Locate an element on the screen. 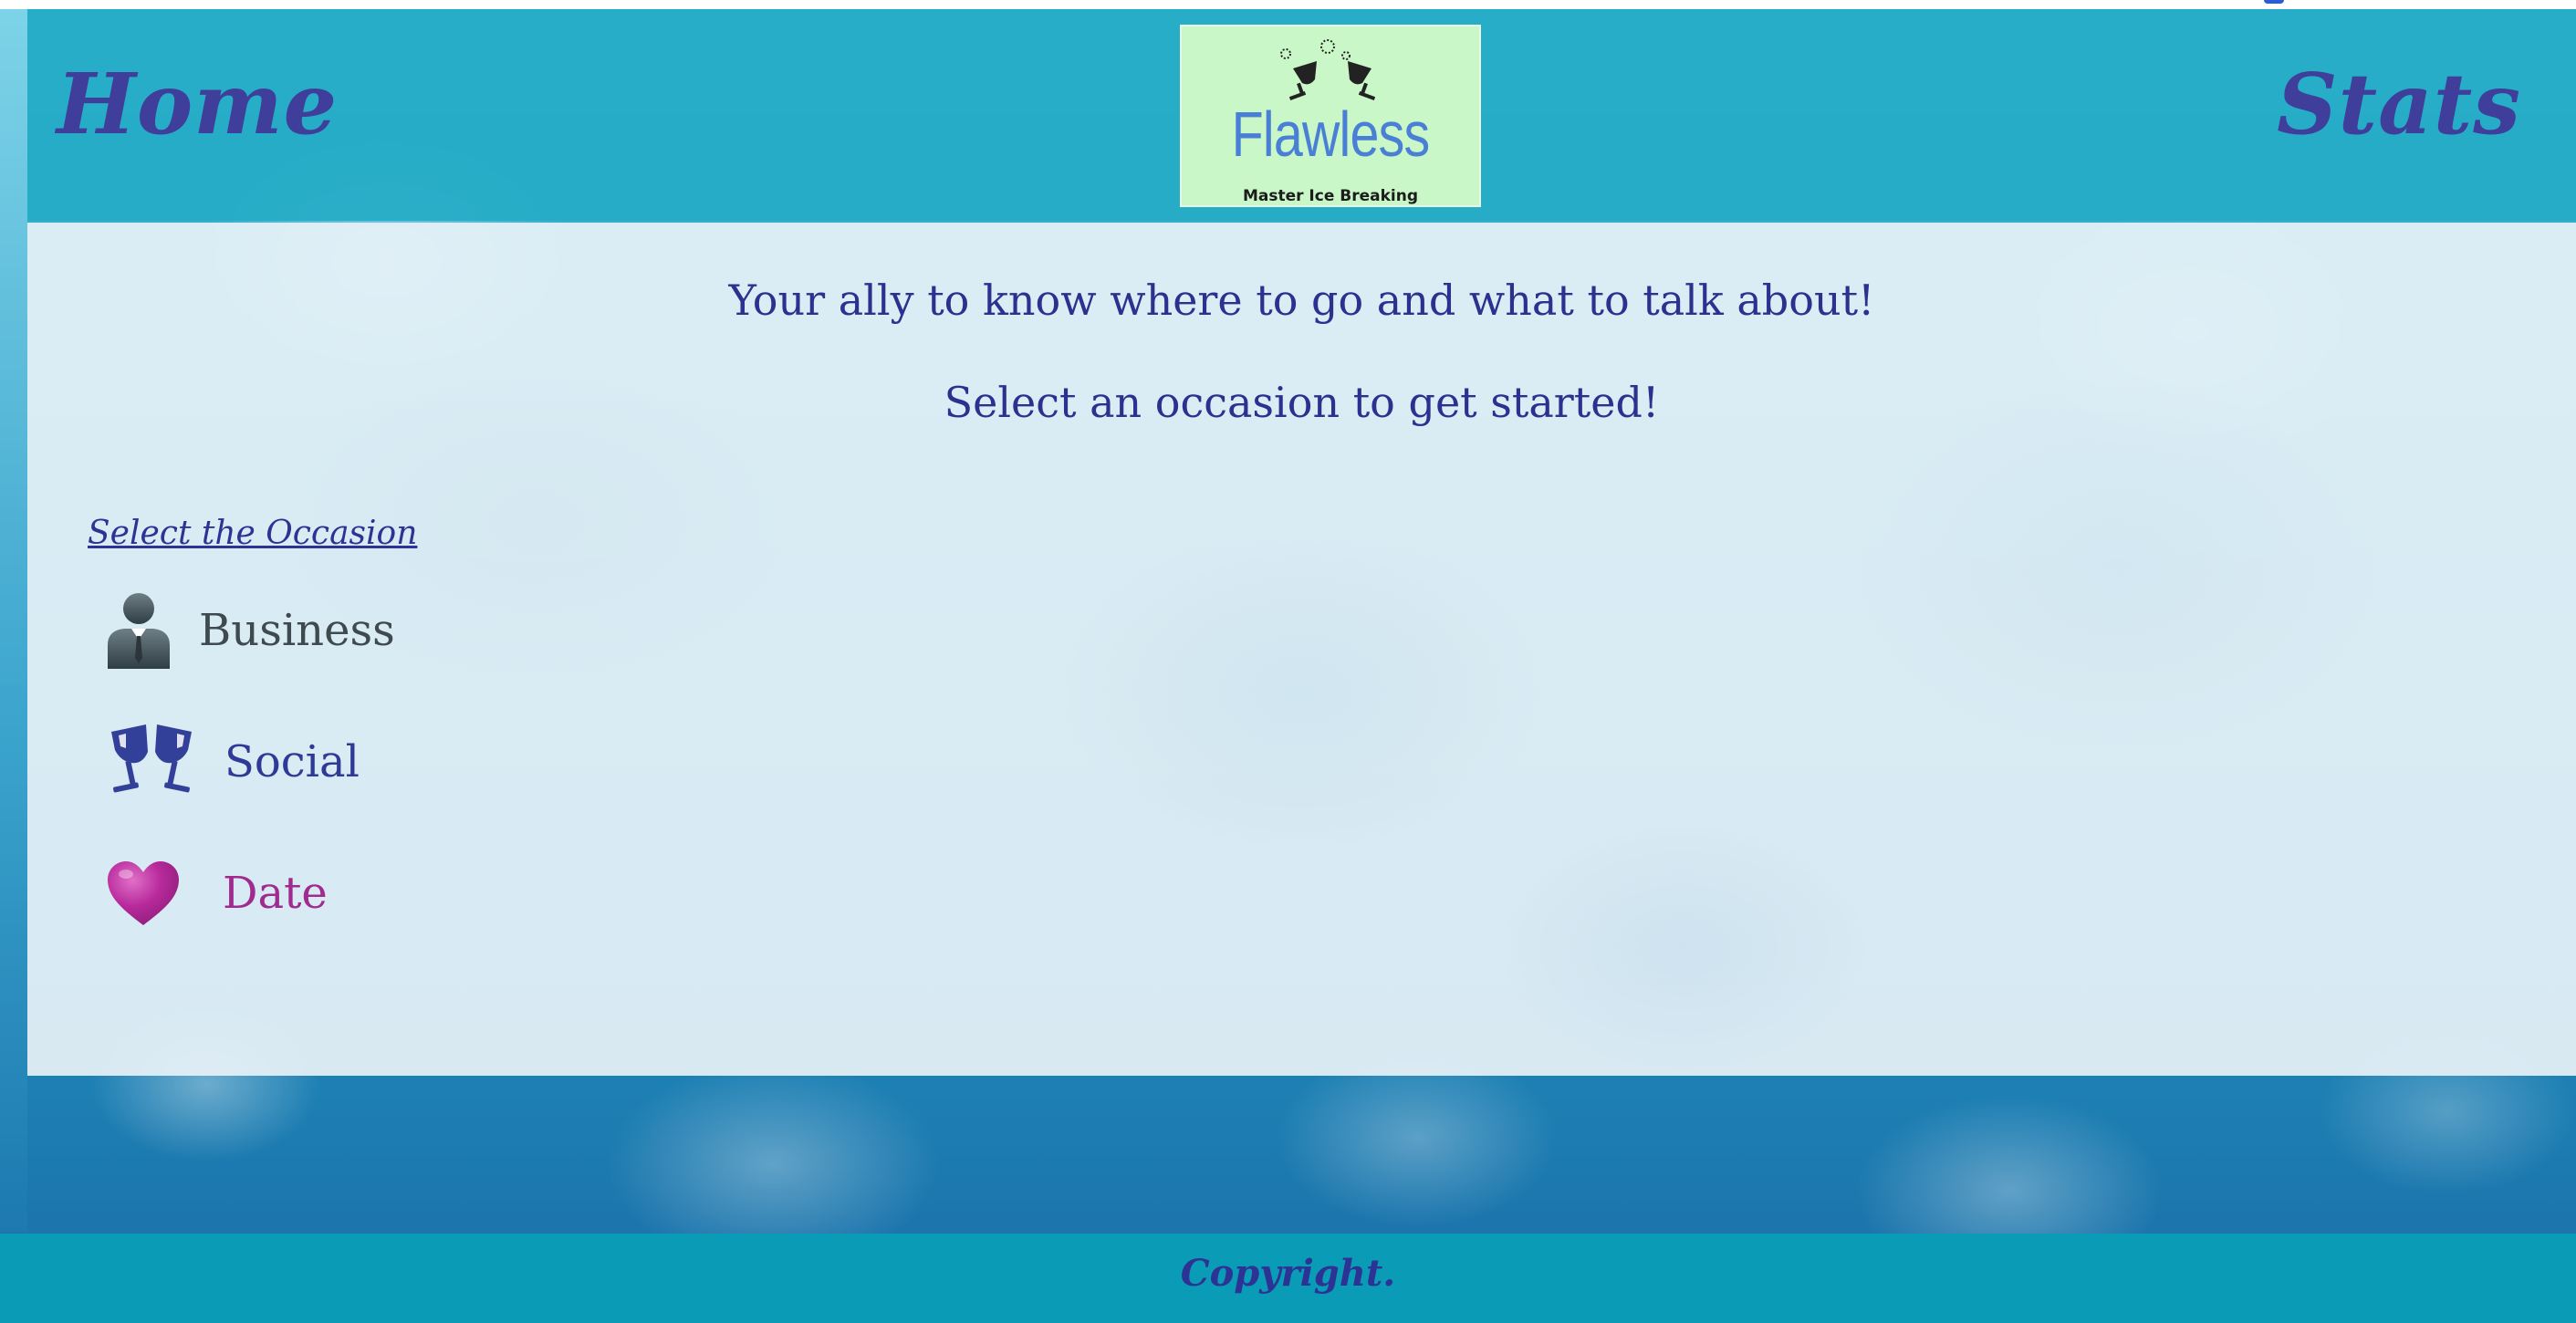  select-occasion-heading: Select the Occasion is located at coordinates (252, 533).